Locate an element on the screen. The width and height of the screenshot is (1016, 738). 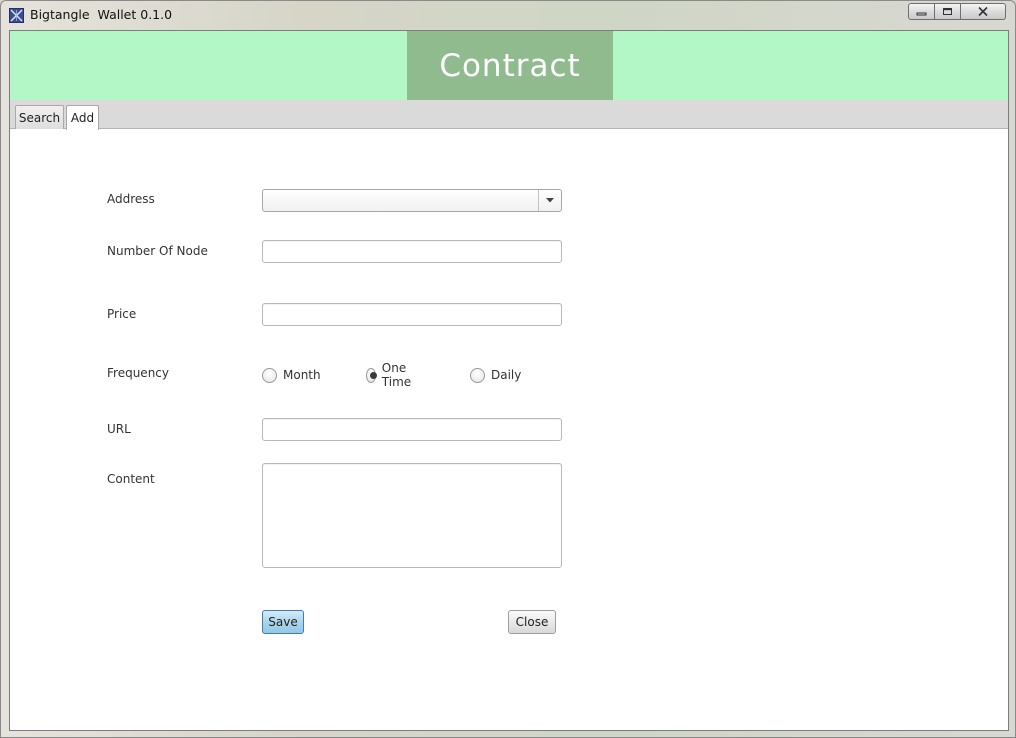
radio-one-time-button is located at coordinates (371, 375).